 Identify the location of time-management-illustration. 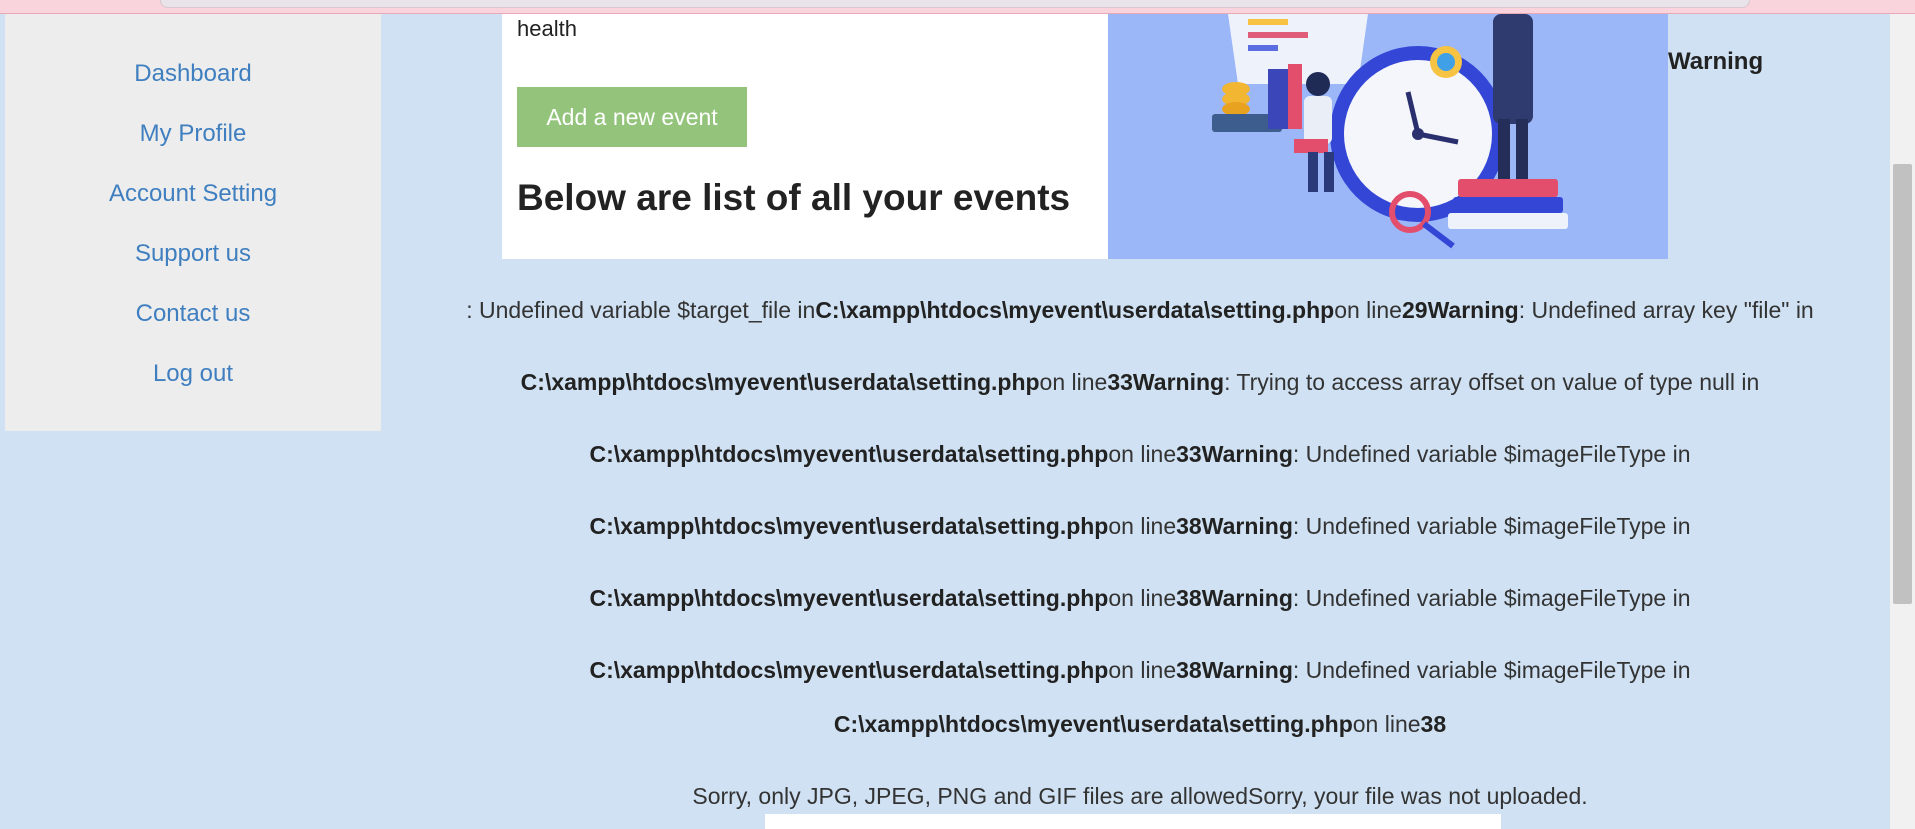
(1388, 136).